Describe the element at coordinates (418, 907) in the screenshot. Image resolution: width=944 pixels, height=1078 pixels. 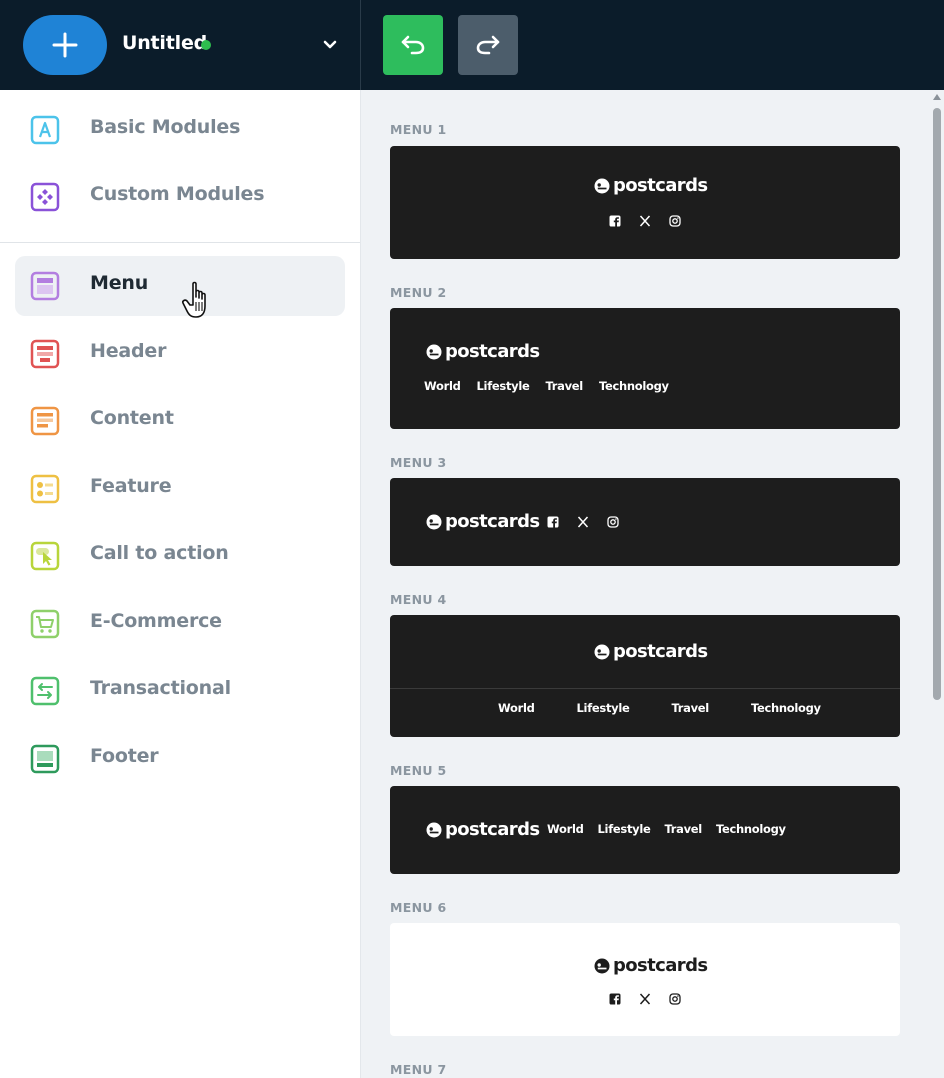
I see `section-label: MENU 6` at that location.